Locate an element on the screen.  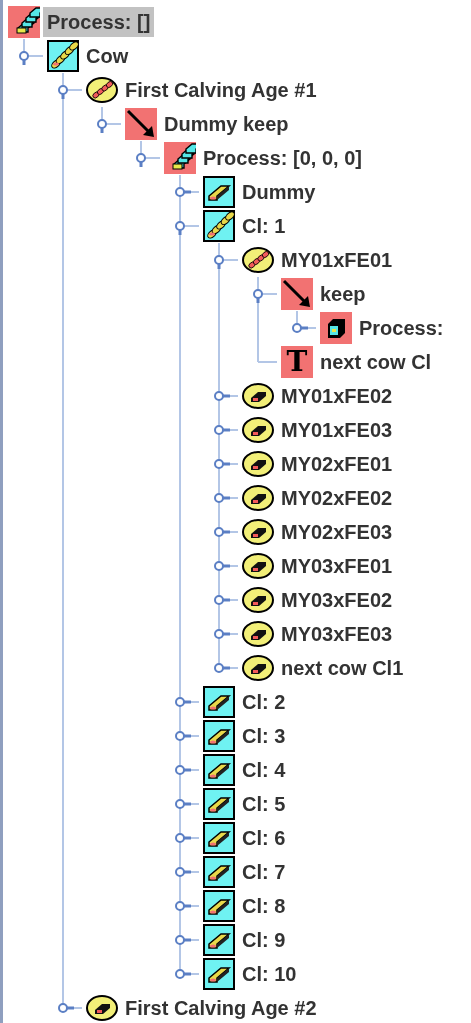
tree-node-label: Cl: 3 is located at coordinates (264, 736).